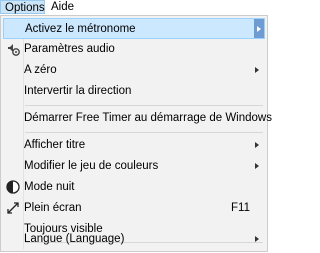 This screenshot has height=253, width=320. I want to click on menu-item-label: Langue (Language), so click(74, 239).